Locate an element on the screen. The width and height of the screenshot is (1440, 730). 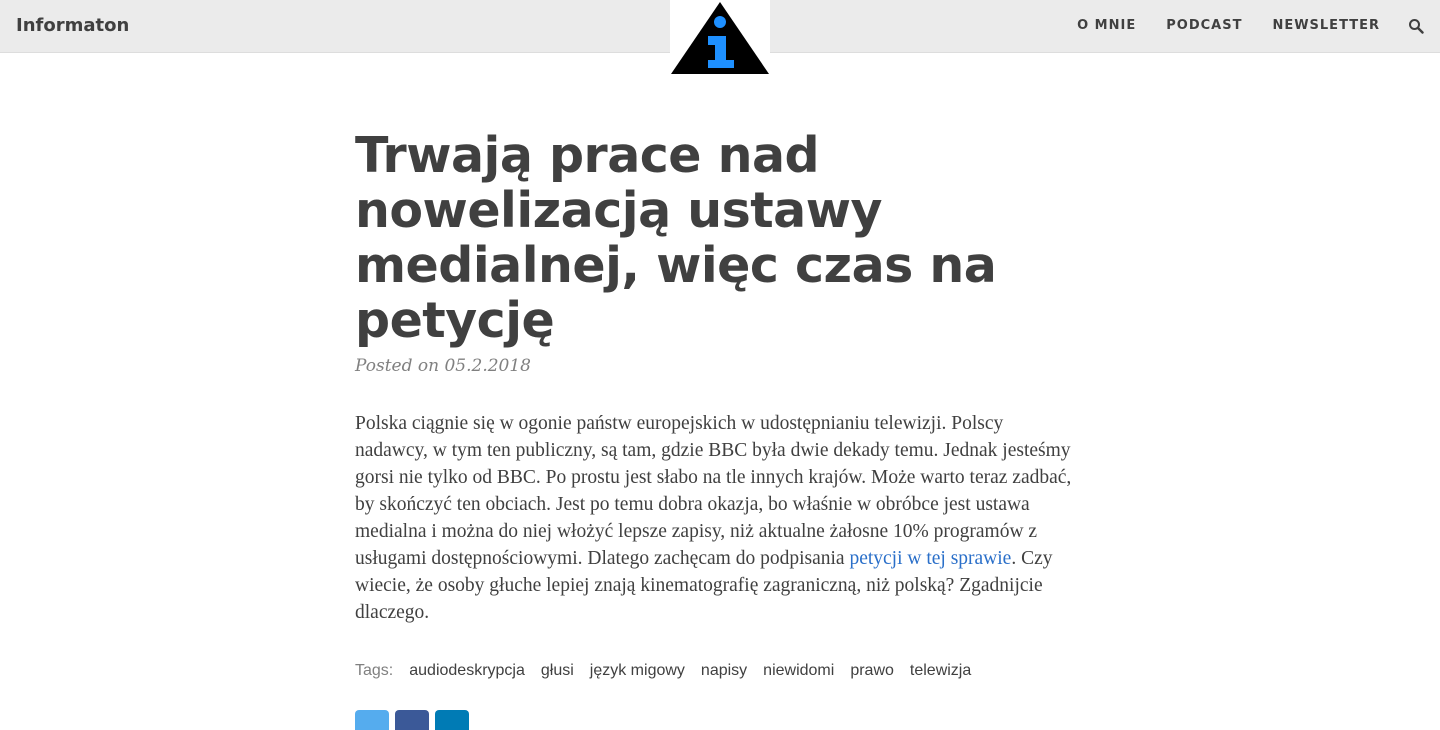
search-button is located at coordinates (1416, 26).